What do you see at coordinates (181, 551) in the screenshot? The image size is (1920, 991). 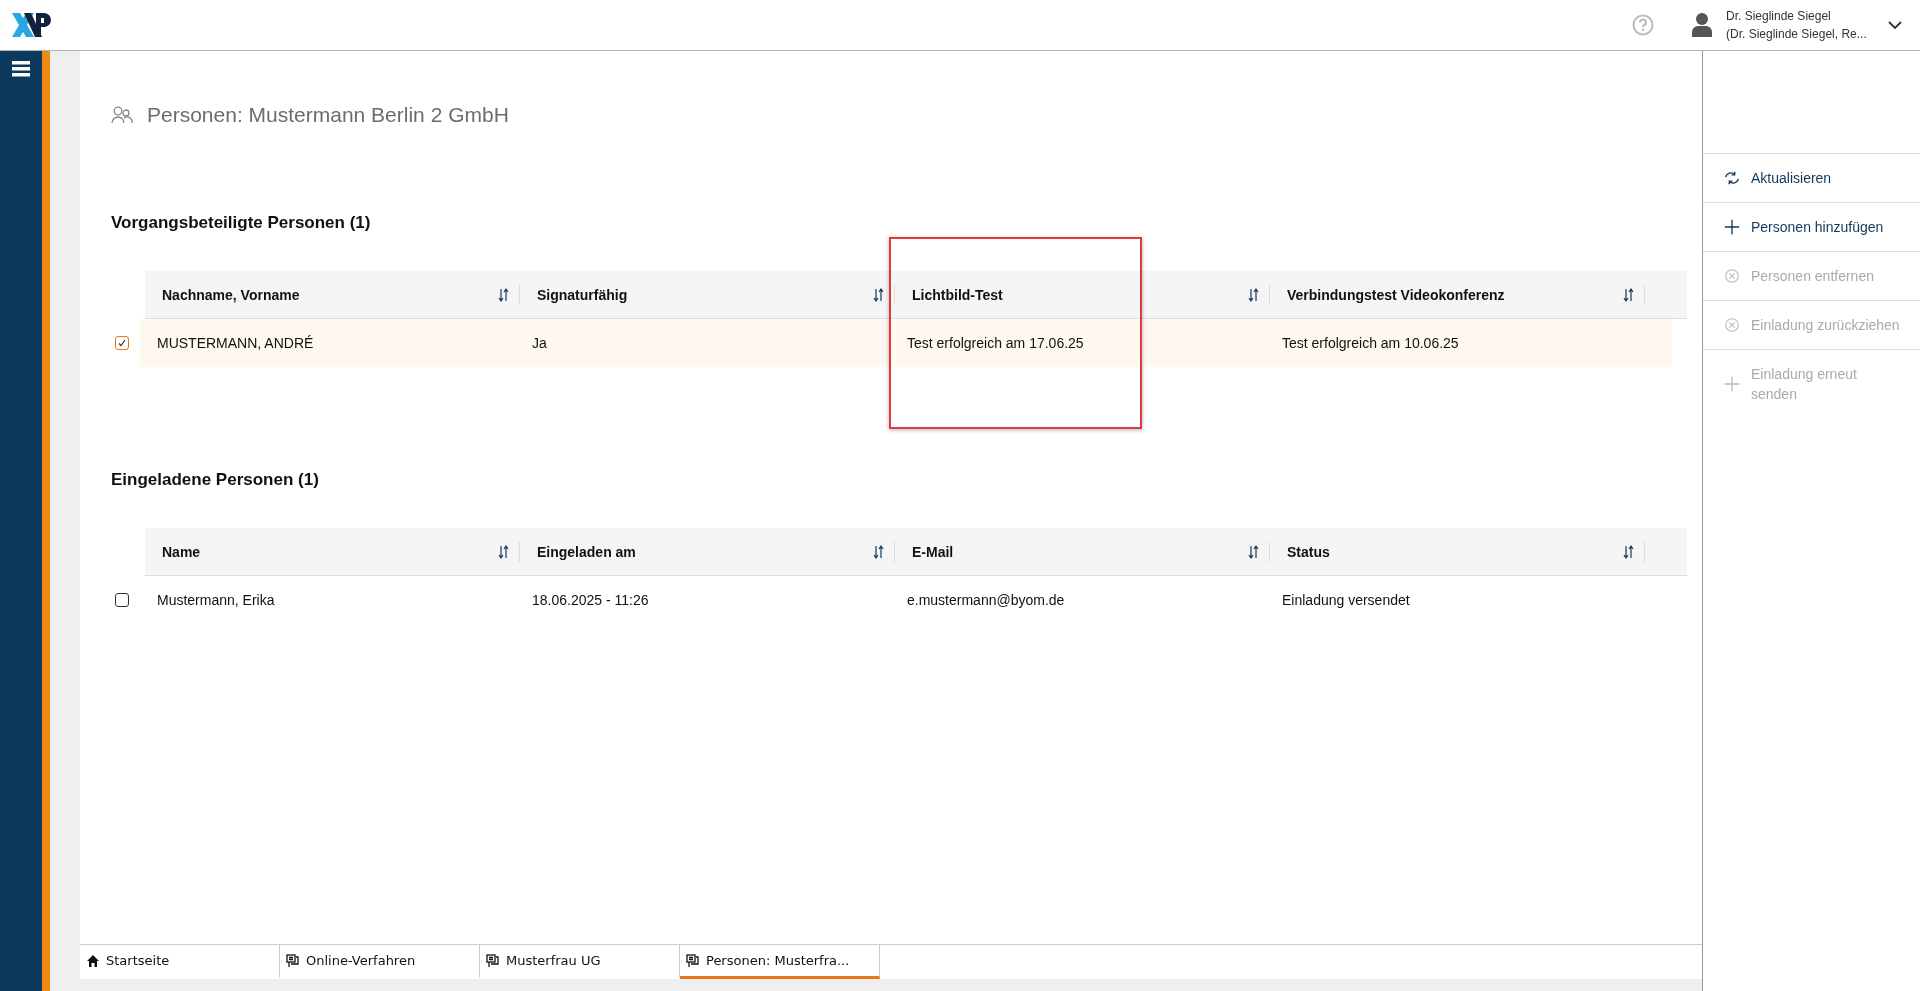 I see `column-header: Name` at bounding box center [181, 551].